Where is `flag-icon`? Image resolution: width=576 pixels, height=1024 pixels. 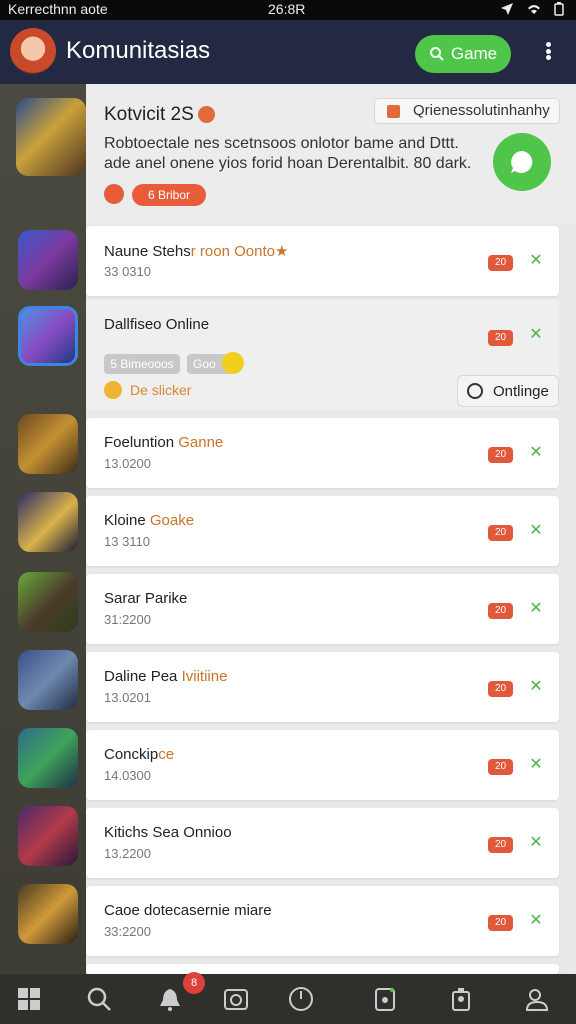
flag-icon is located at coordinates (393, 111).